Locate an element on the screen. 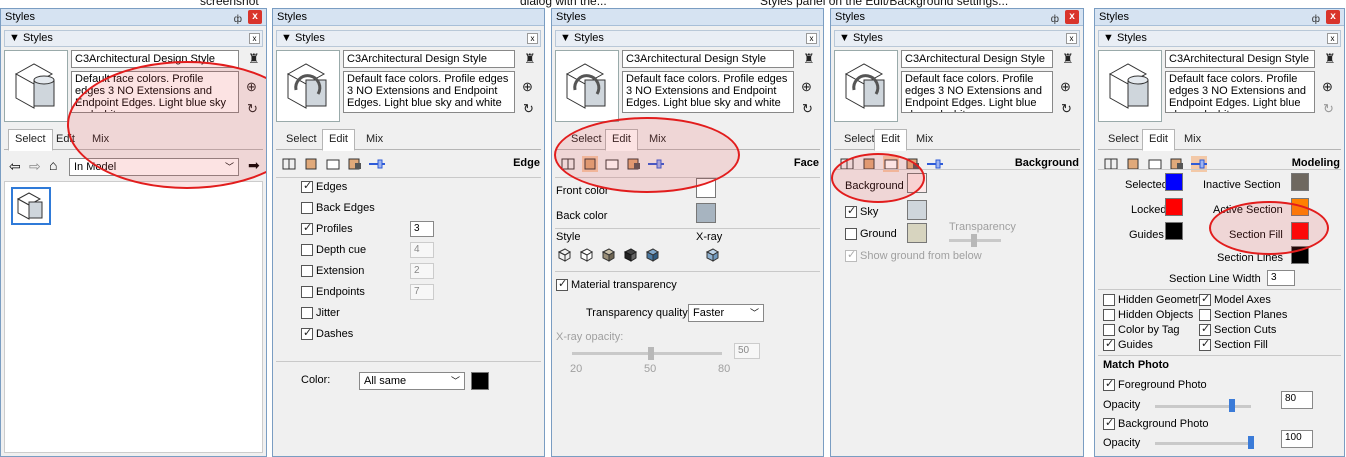  edge-option-row: Dashes is located at coordinates (327, 333).